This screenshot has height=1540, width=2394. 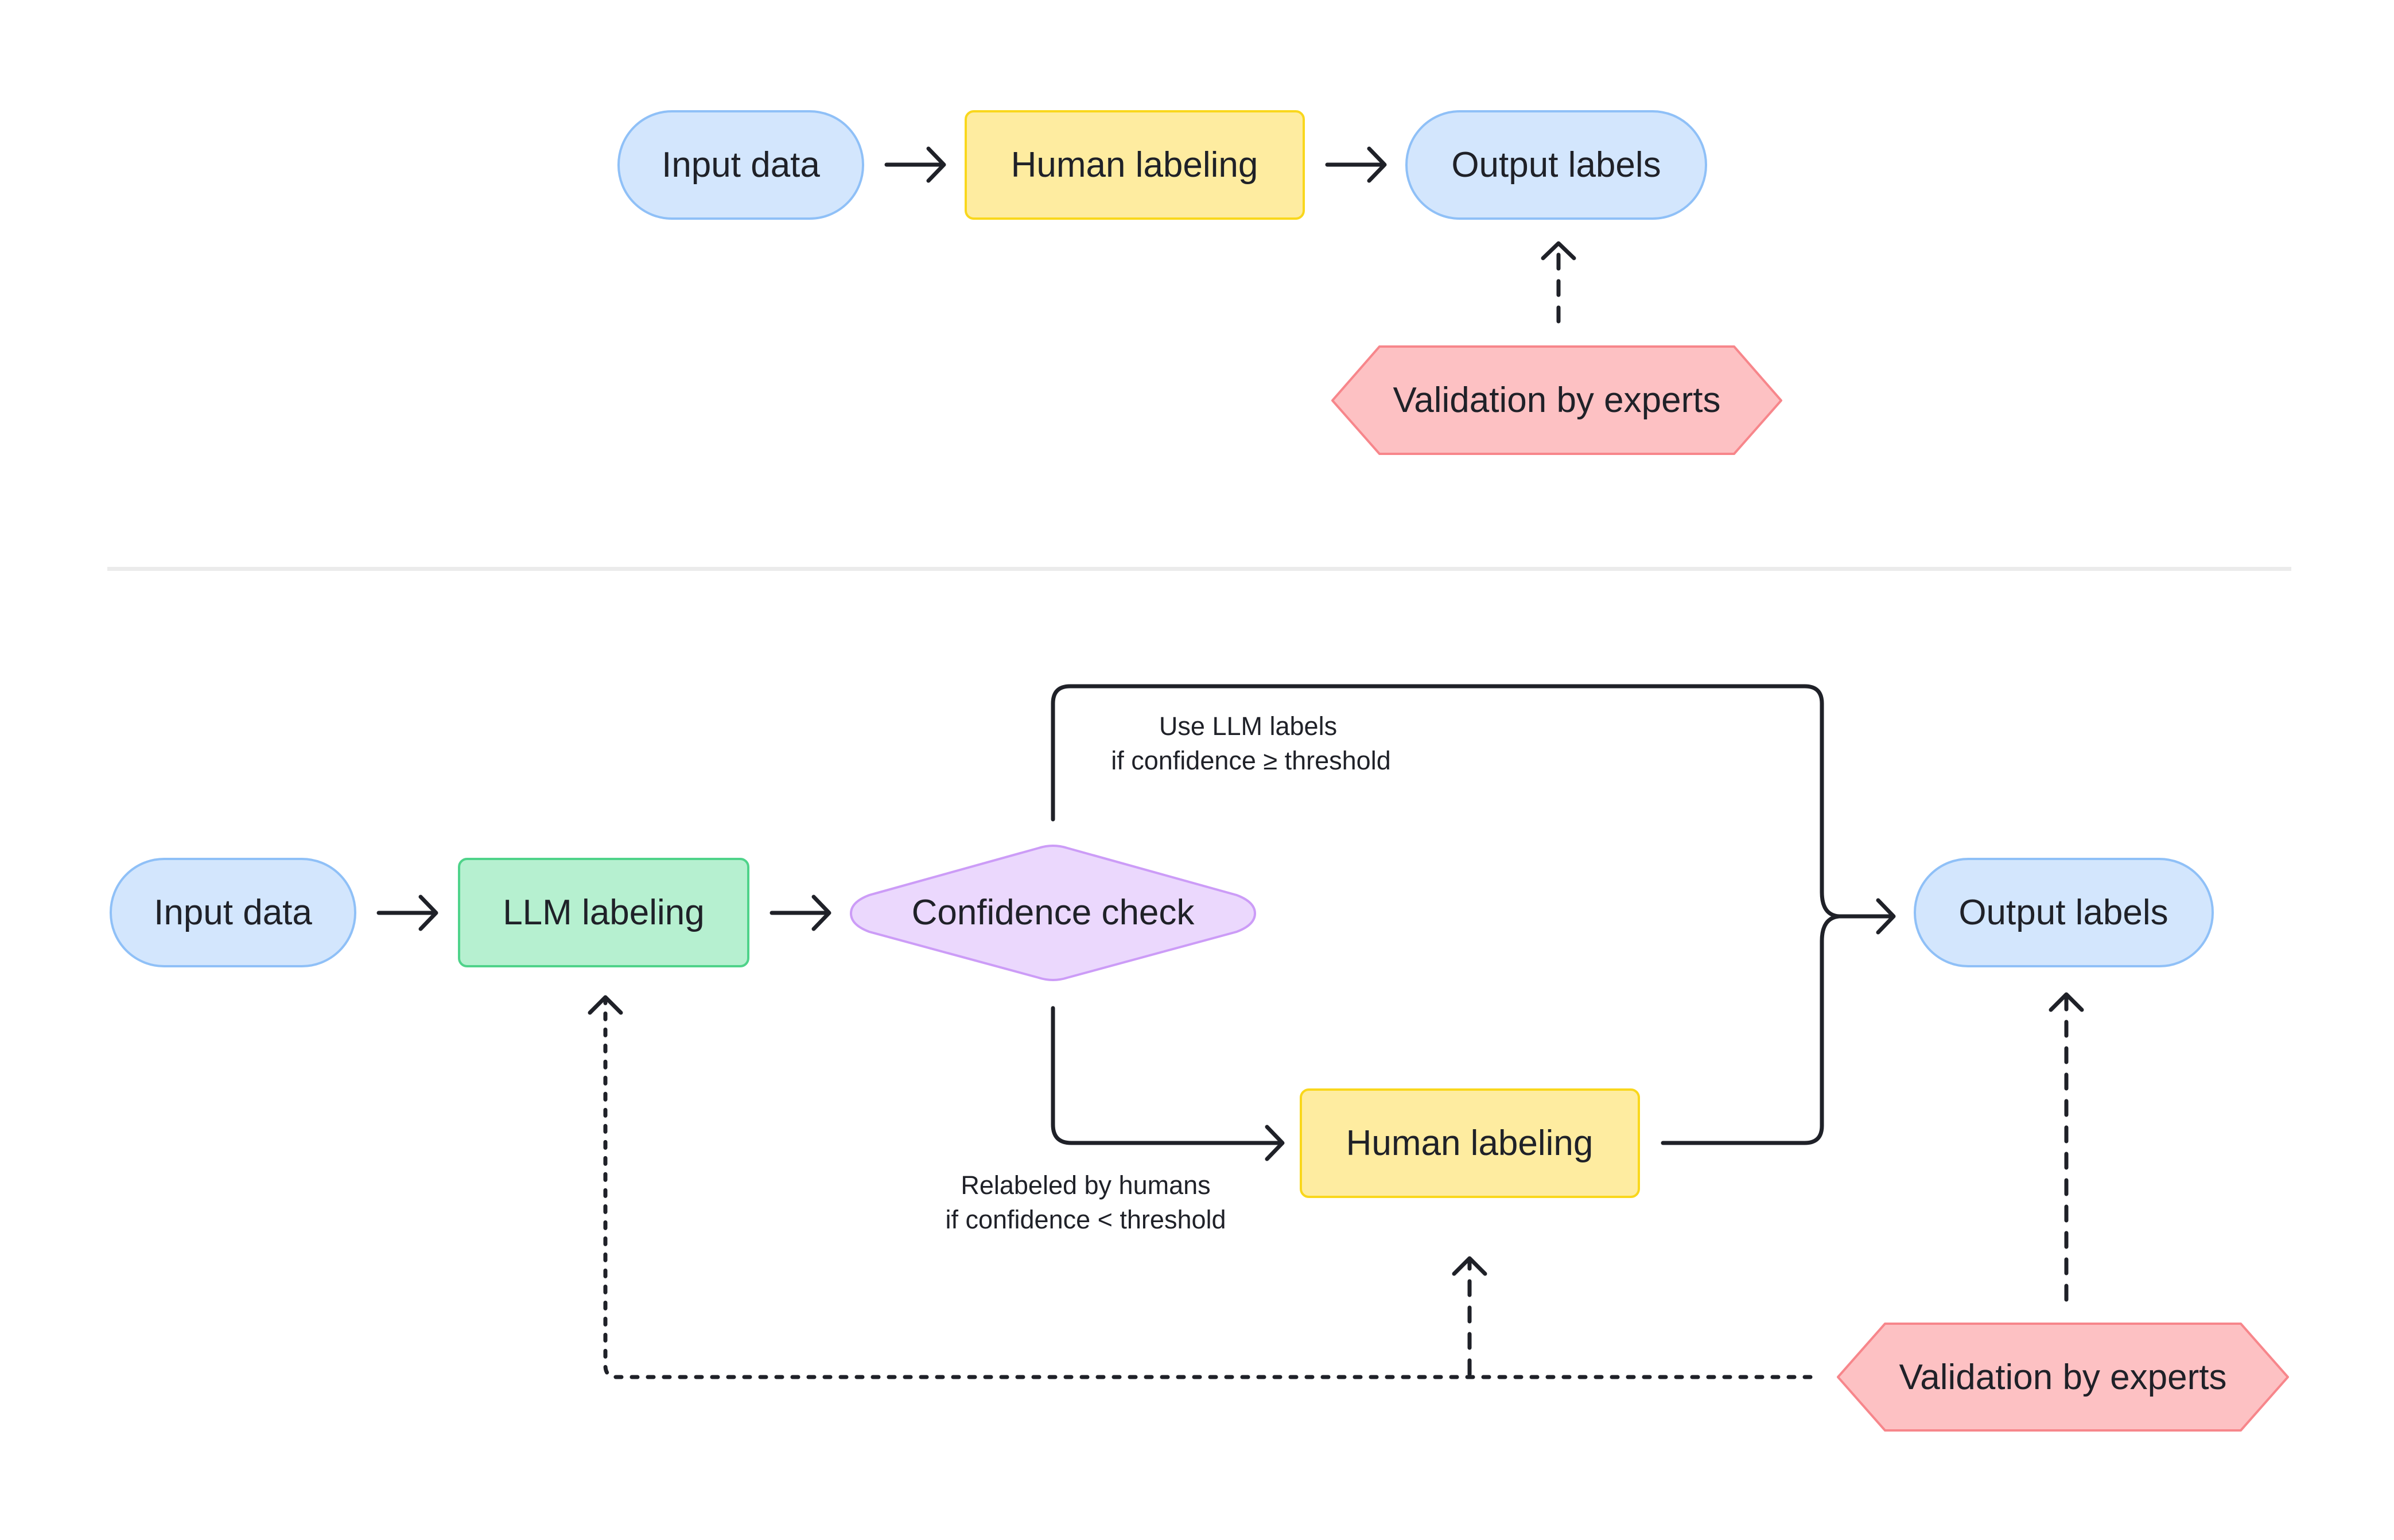 I want to click on high-confidence-label-line-2: if confidence ≥ threshold, so click(x=1251, y=760).